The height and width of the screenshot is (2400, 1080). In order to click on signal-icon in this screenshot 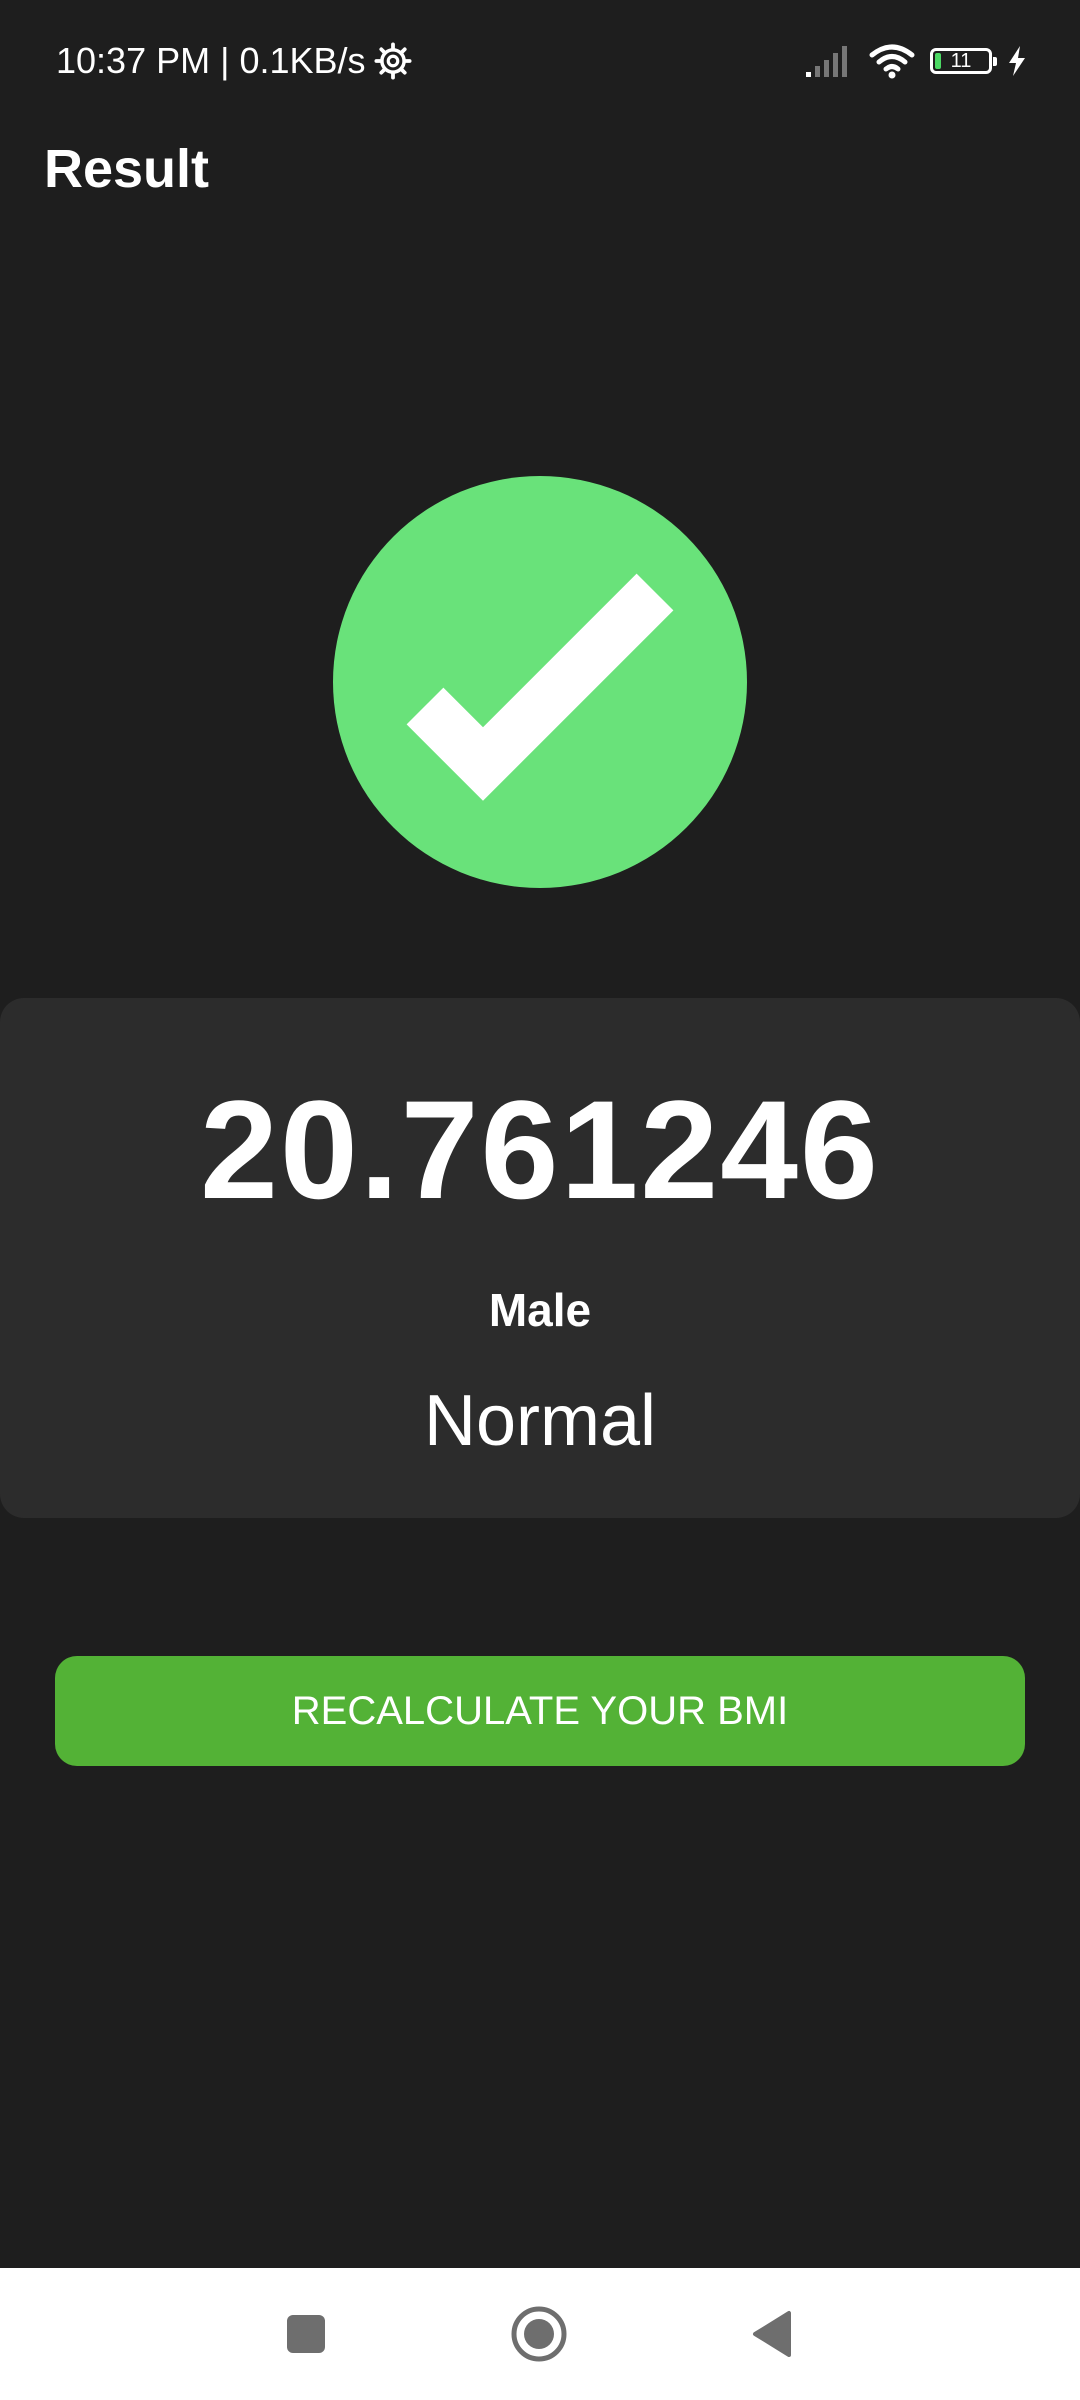, I will do `click(826, 61)`.